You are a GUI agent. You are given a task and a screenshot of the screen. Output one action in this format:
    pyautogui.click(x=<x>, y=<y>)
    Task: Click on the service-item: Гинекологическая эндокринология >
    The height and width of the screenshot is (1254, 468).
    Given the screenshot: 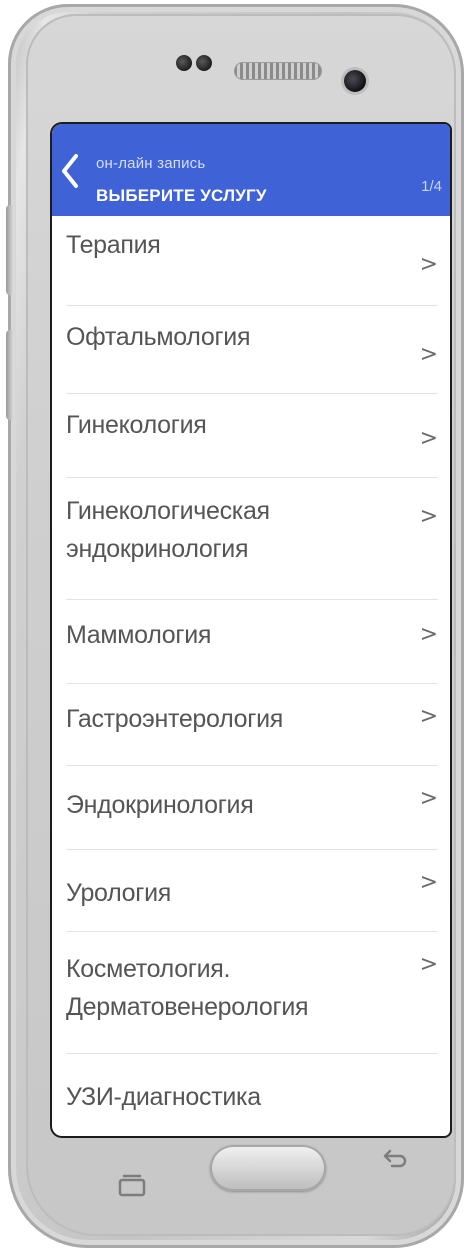 What is the action you would take?
    pyautogui.click(x=251, y=539)
    